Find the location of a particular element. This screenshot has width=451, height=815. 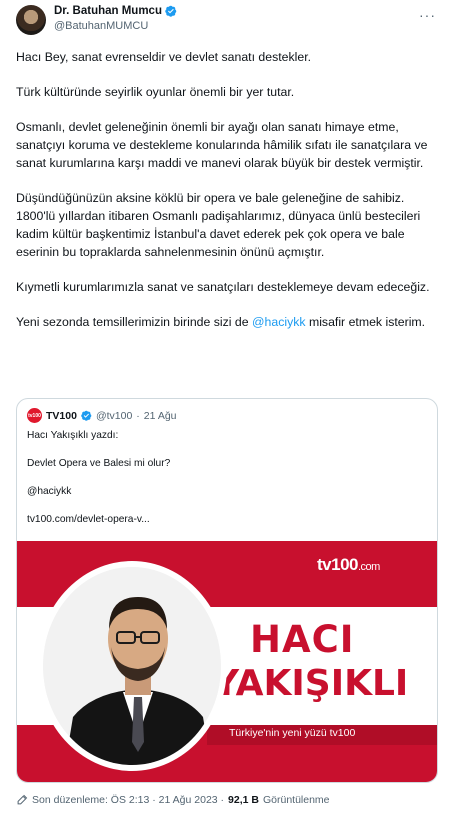

quoted-line: @haciykk is located at coordinates (49, 491).